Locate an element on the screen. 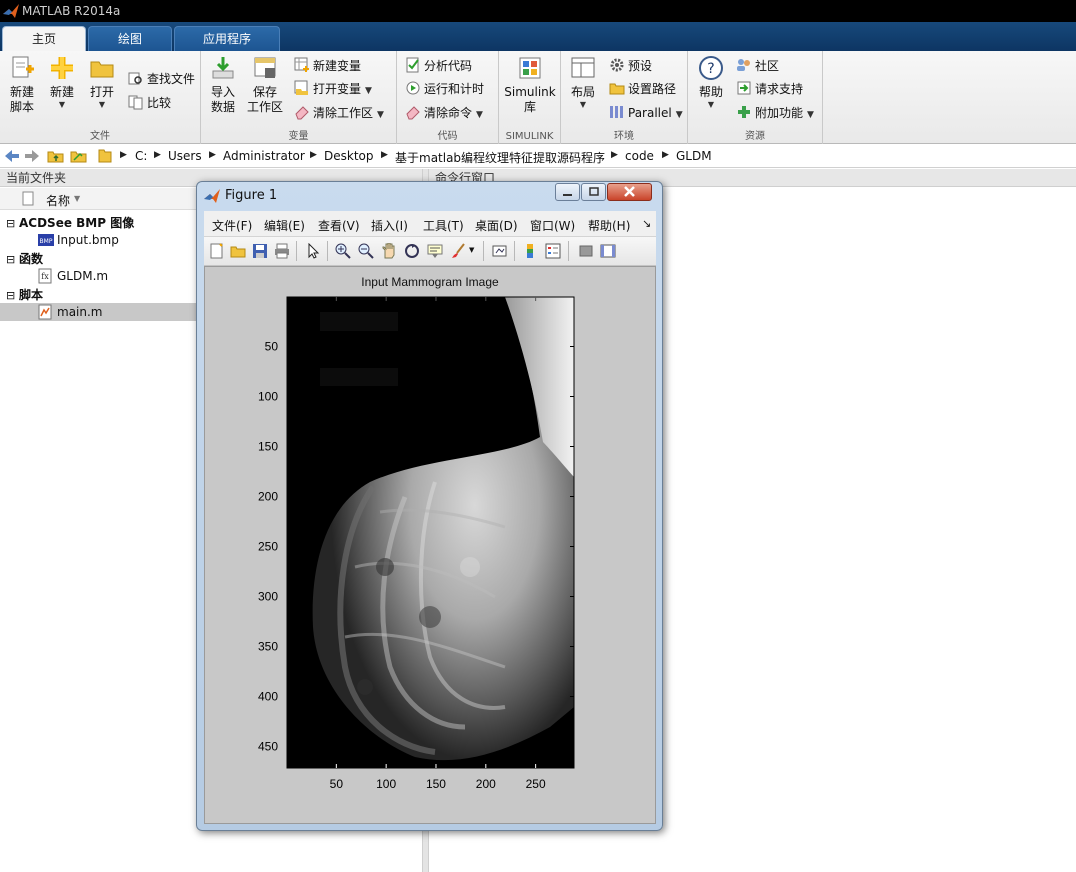 Image resolution: width=1076 pixels, height=872 pixels. set-path-button: 设置路径 is located at coordinates (642, 89).